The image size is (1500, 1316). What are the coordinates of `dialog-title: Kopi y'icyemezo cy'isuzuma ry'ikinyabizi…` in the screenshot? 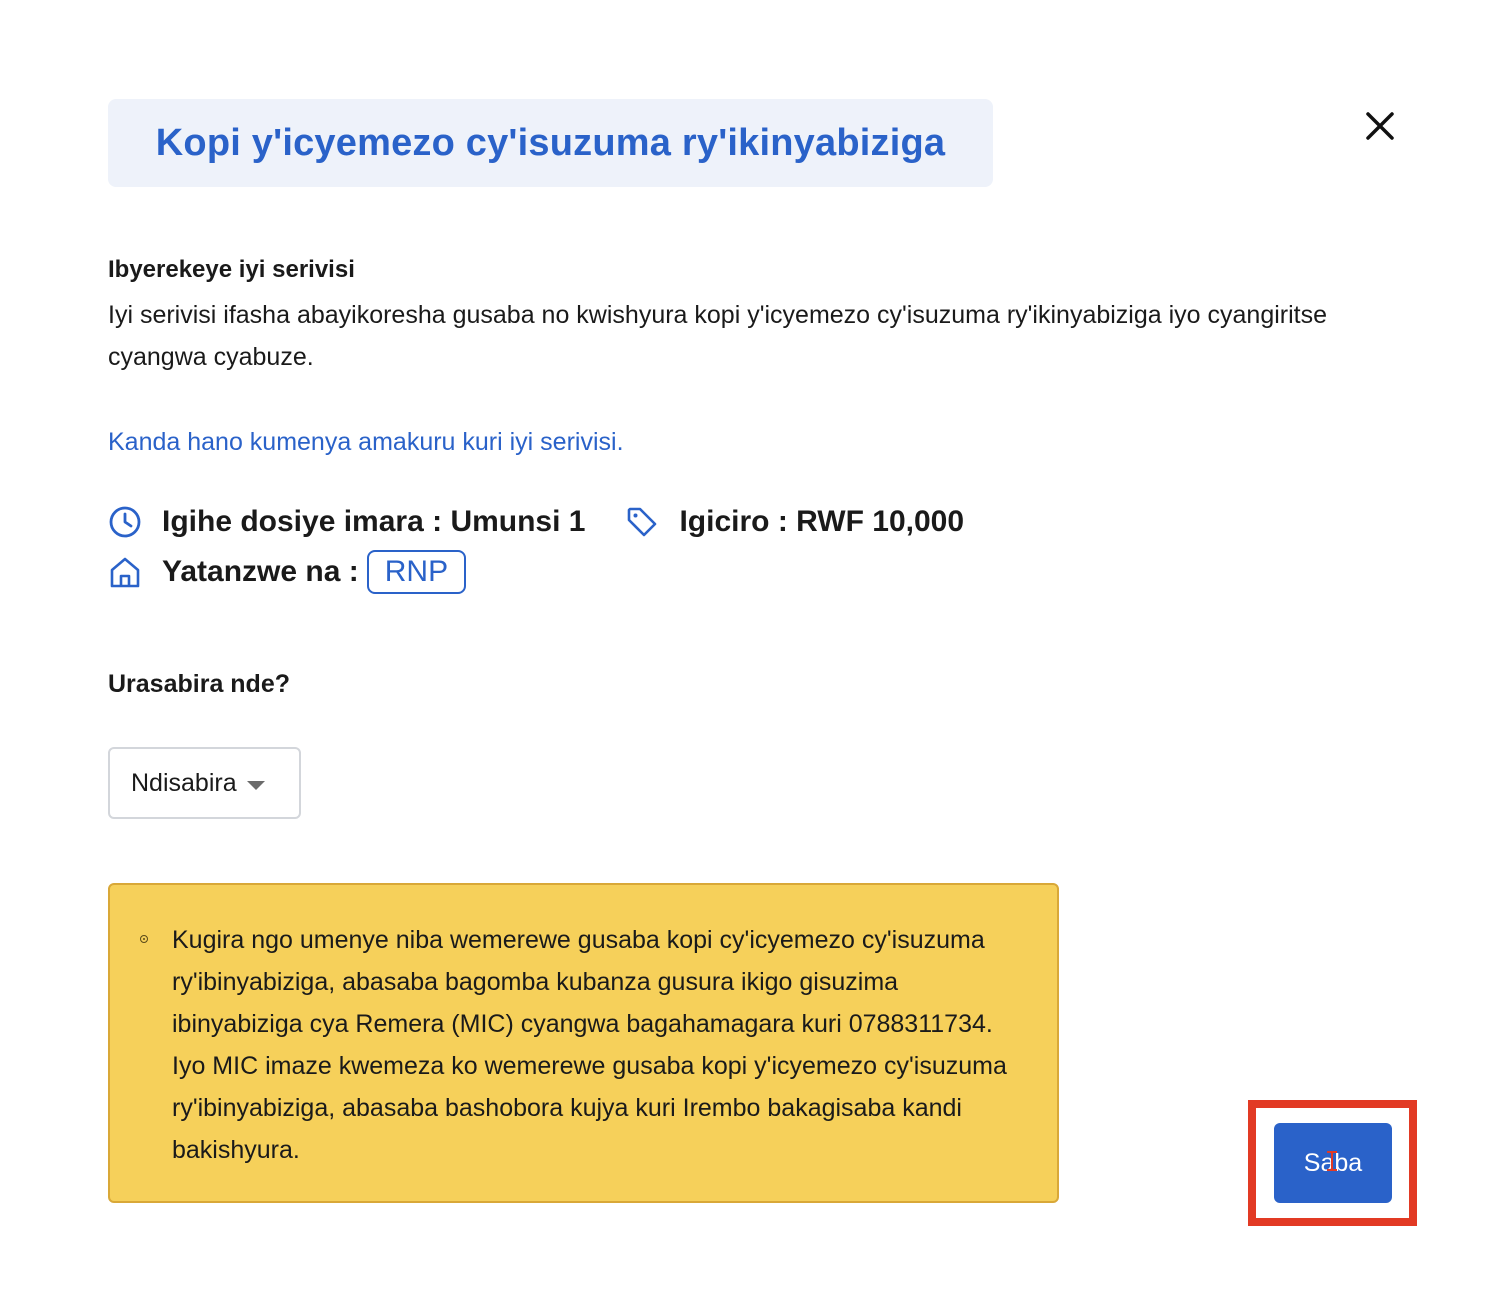 It's located at (550, 142).